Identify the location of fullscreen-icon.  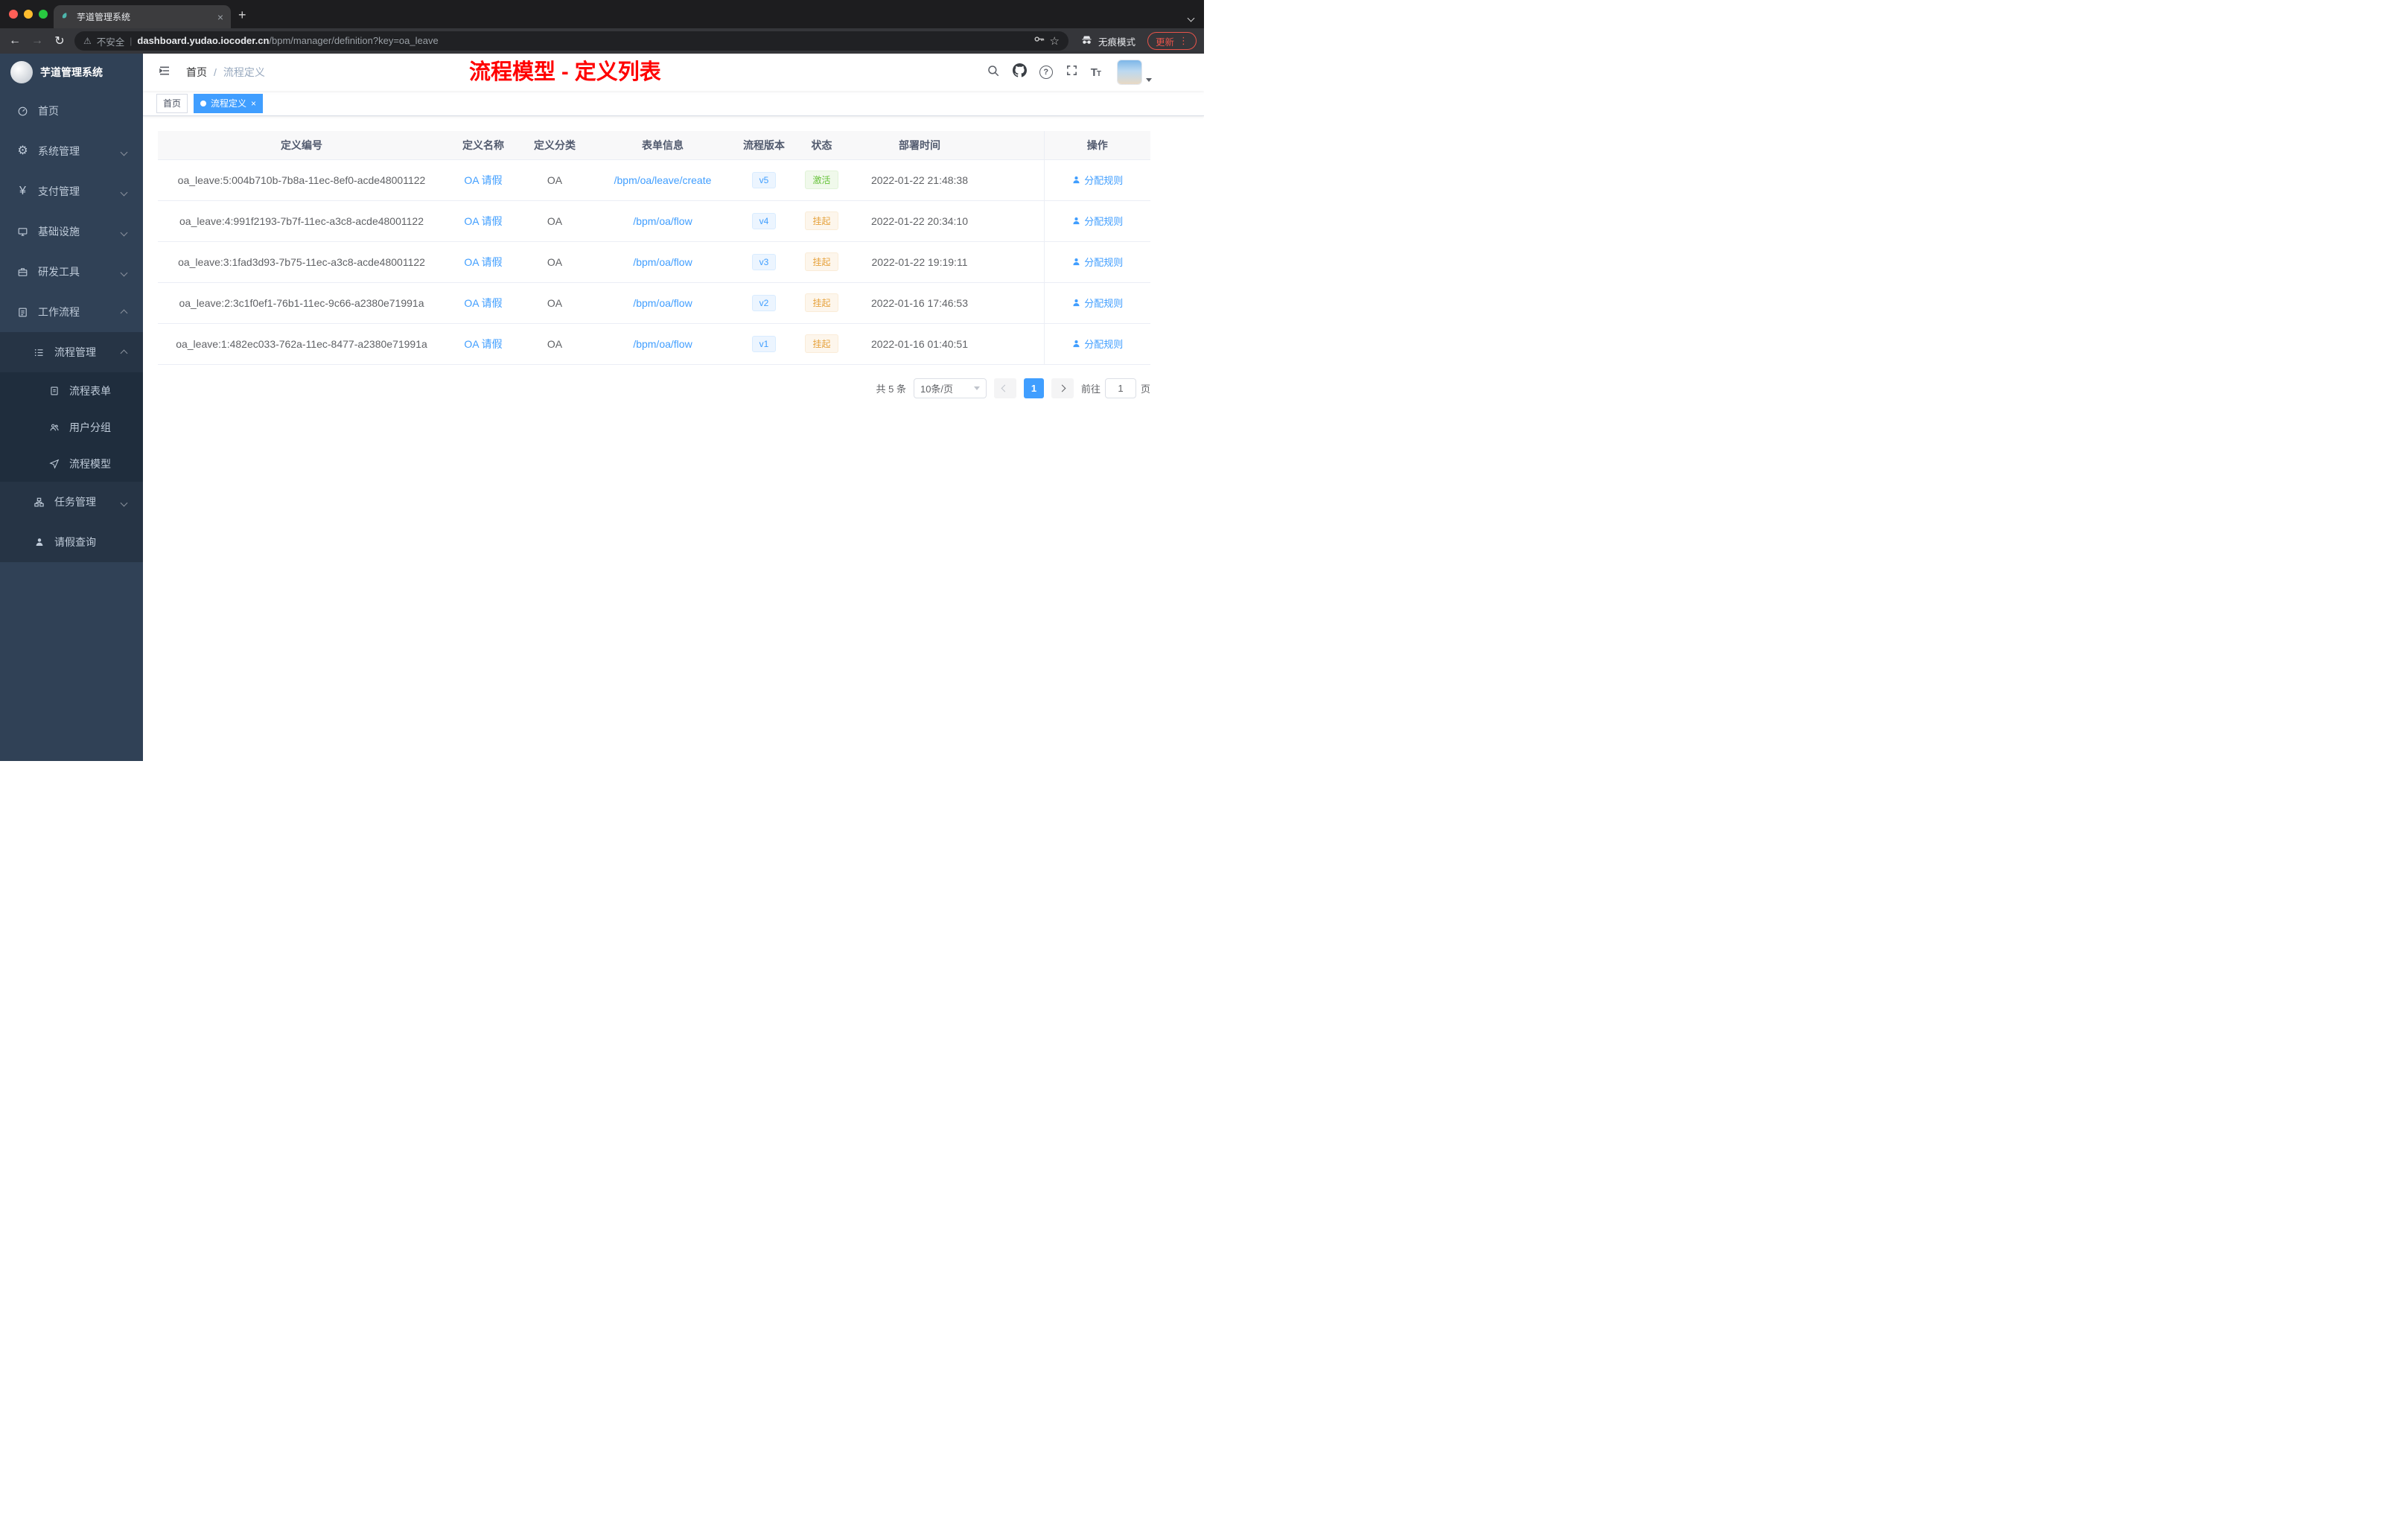
(1072, 72).